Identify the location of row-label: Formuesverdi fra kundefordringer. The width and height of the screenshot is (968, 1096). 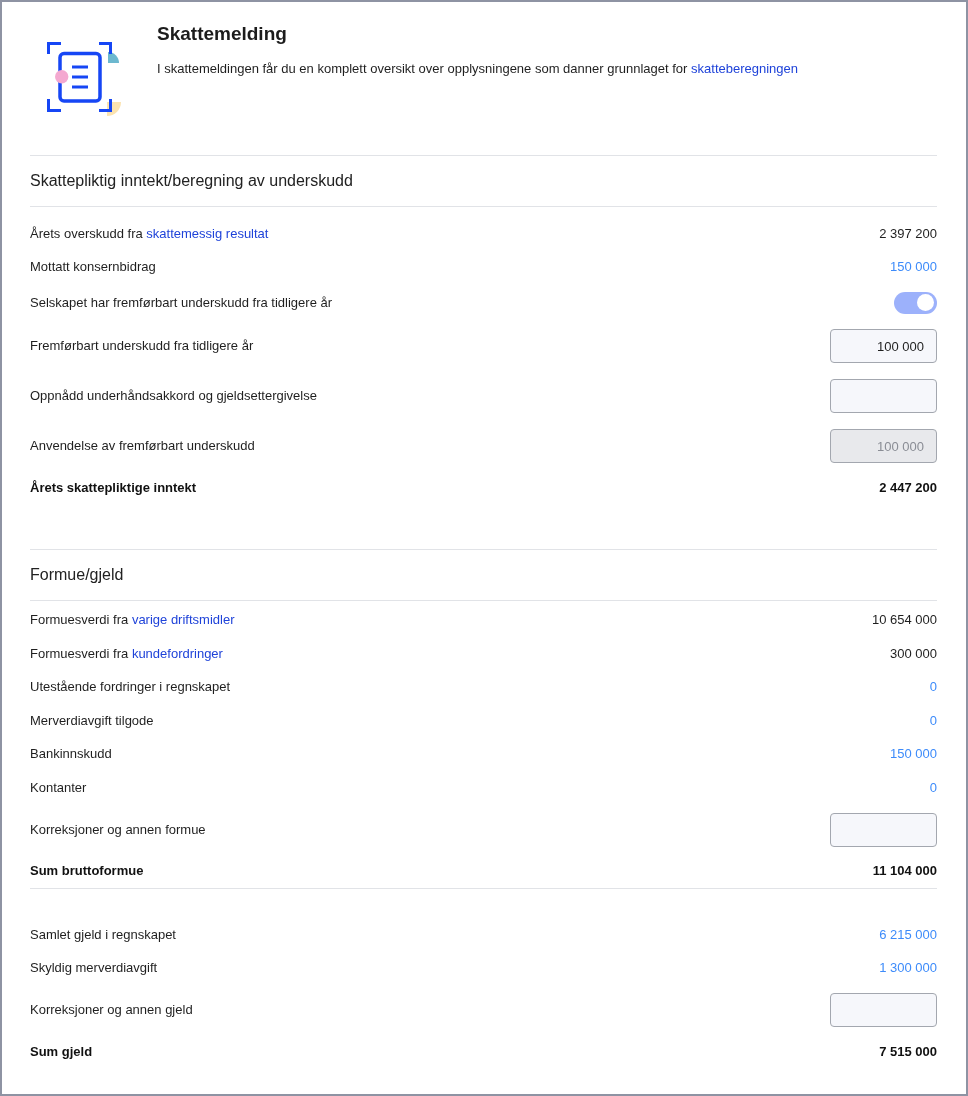
(126, 653).